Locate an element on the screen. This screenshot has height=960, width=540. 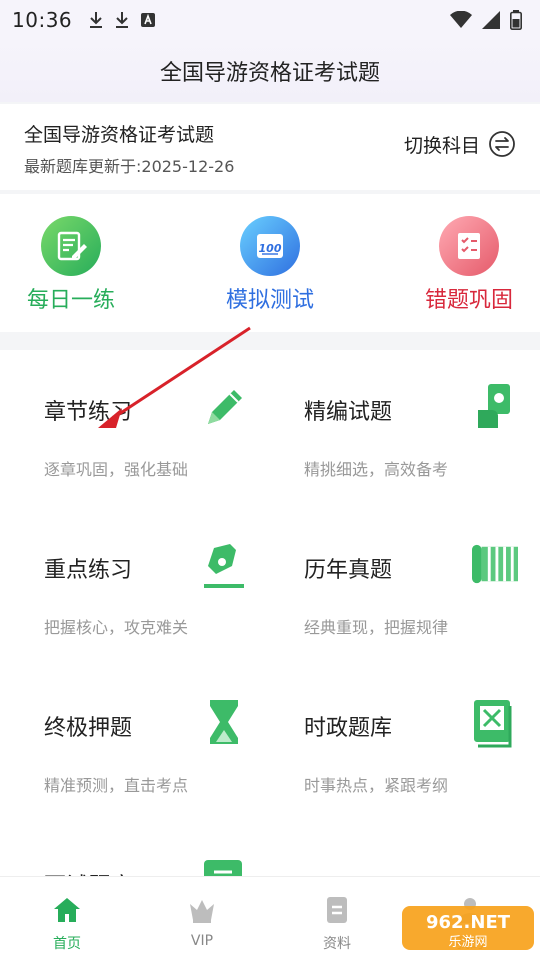
swap-icon is located at coordinates (502, 144).